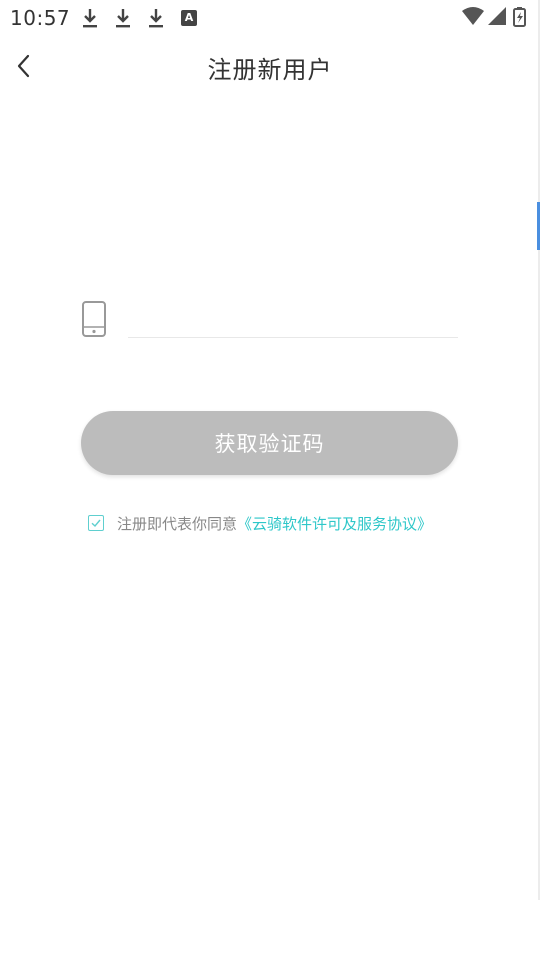 The height and width of the screenshot is (960, 540). What do you see at coordinates (519, 17) in the screenshot?
I see `battery-charging-icon` at bounding box center [519, 17].